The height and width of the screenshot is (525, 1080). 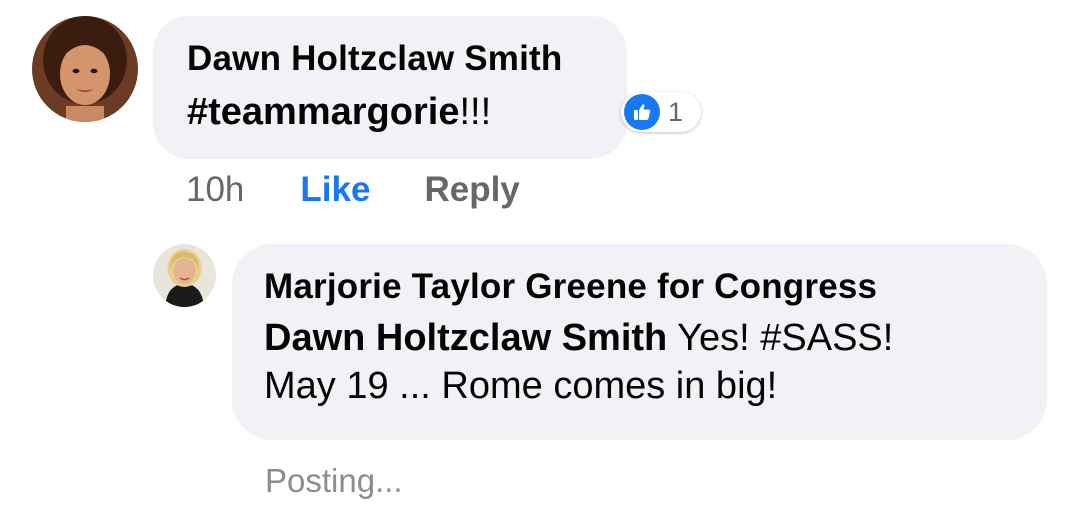 What do you see at coordinates (215, 190) in the screenshot?
I see `comment-timestamp: 10h` at bounding box center [215, 190].